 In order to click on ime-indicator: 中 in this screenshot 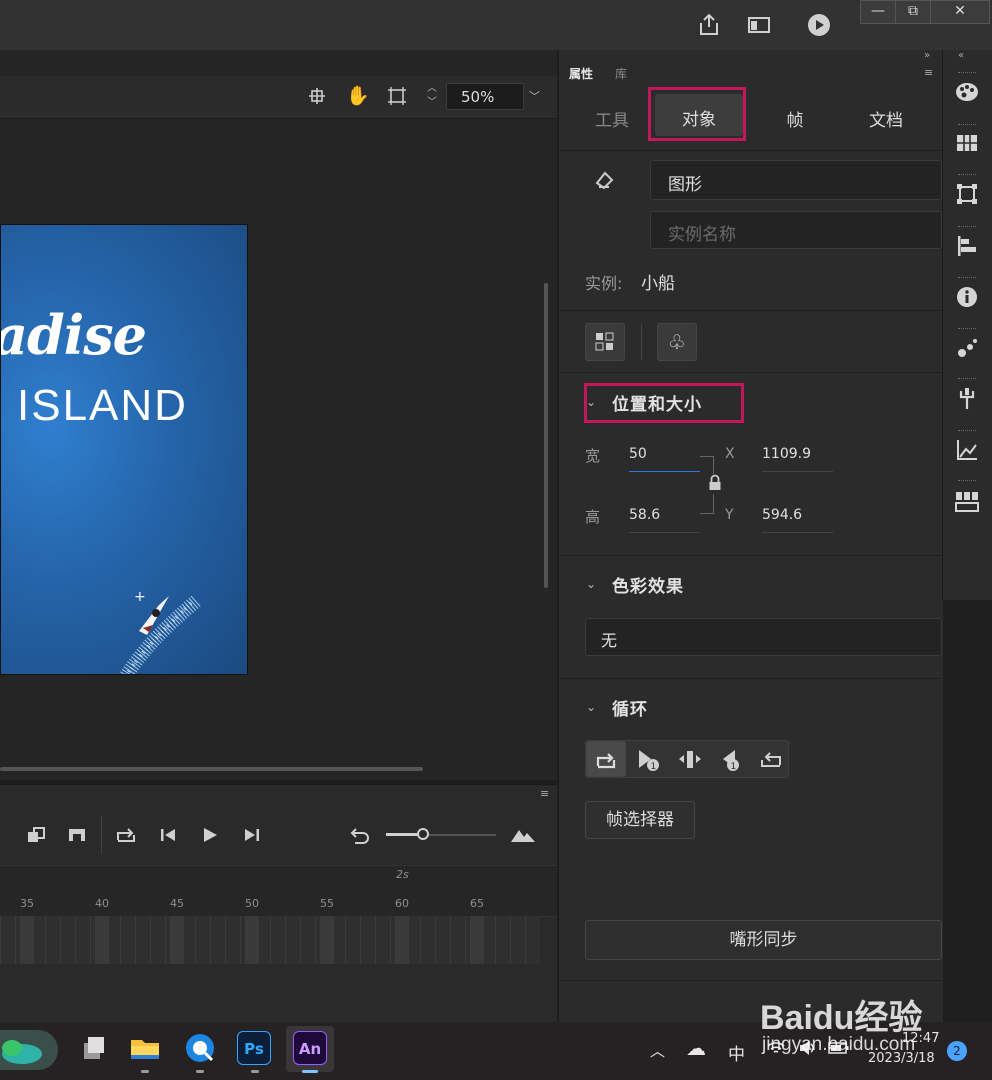, I will do `click(736, 1052)`.